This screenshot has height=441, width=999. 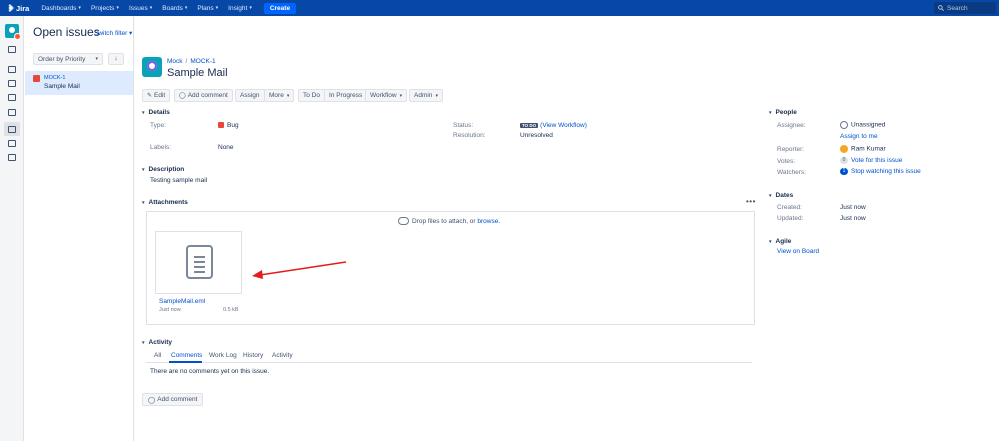 What do you see at coordinates (789, 207) in the screenshot?
I see `created-label: Created:` at bounding box center [789, 207].